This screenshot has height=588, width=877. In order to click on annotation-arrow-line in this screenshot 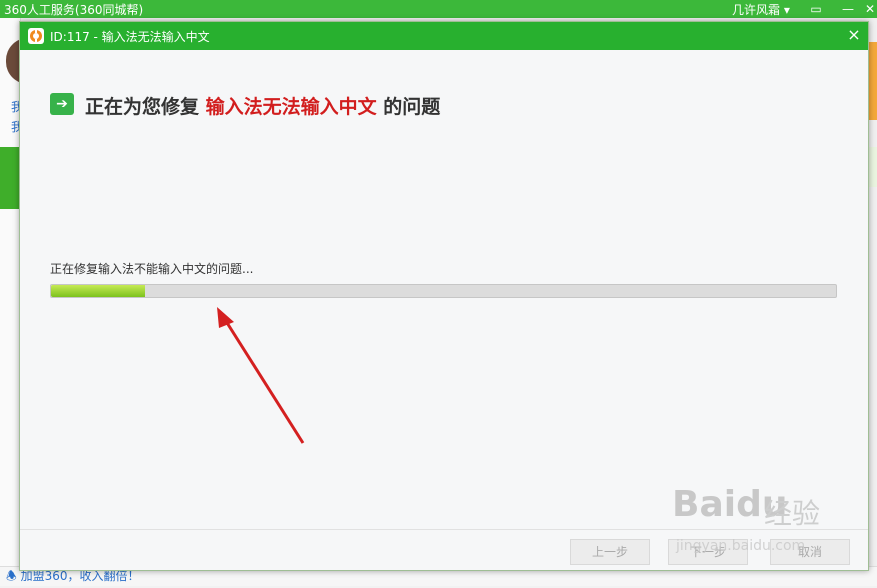, I will do `click(263, 380)`.